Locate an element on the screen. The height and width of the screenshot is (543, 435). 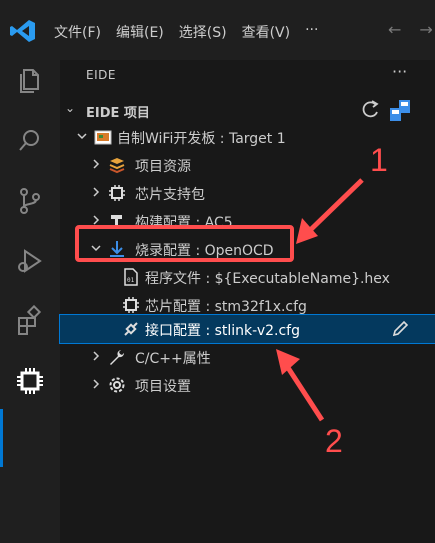
section-header-eide-project: ⌄ EIDE 项目 is located at coordinates (247, 110).